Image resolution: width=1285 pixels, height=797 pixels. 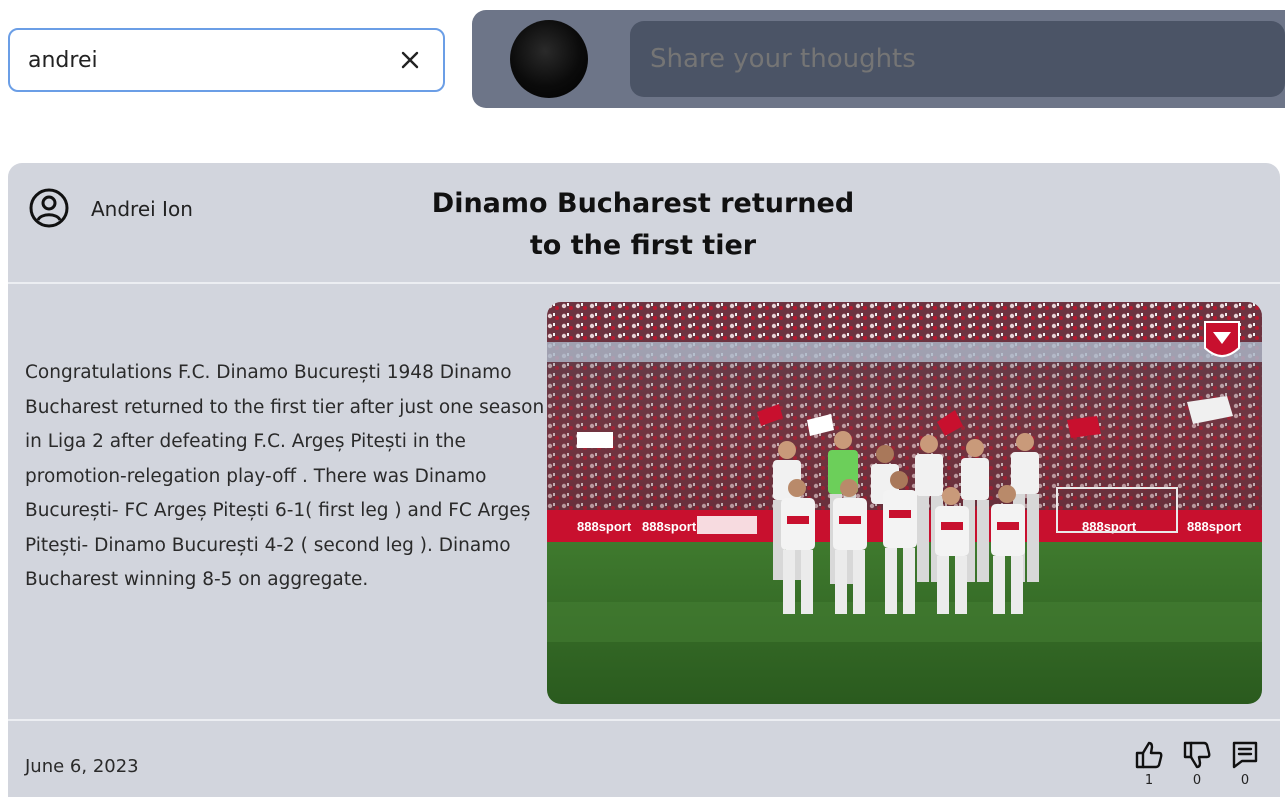 I want to click on user-circle-icon, so click(x=49, y=208).